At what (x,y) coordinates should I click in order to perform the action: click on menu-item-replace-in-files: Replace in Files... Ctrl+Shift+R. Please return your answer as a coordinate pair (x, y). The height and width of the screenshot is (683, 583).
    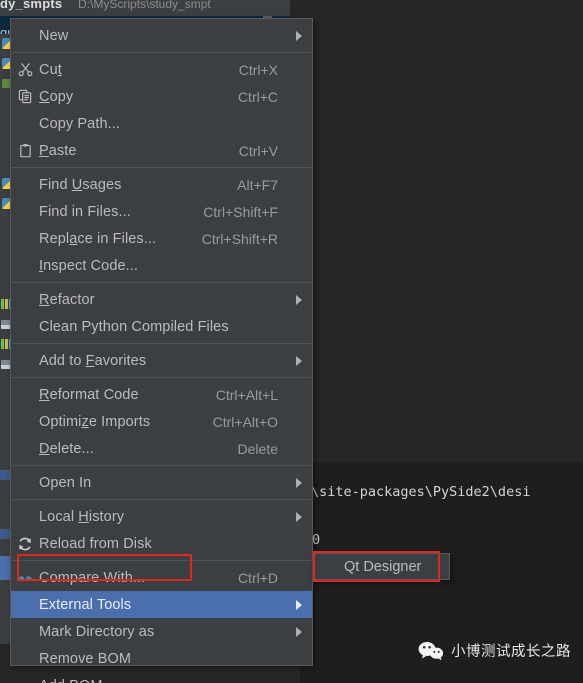
    Looking at the image, I should click on (161, 238).